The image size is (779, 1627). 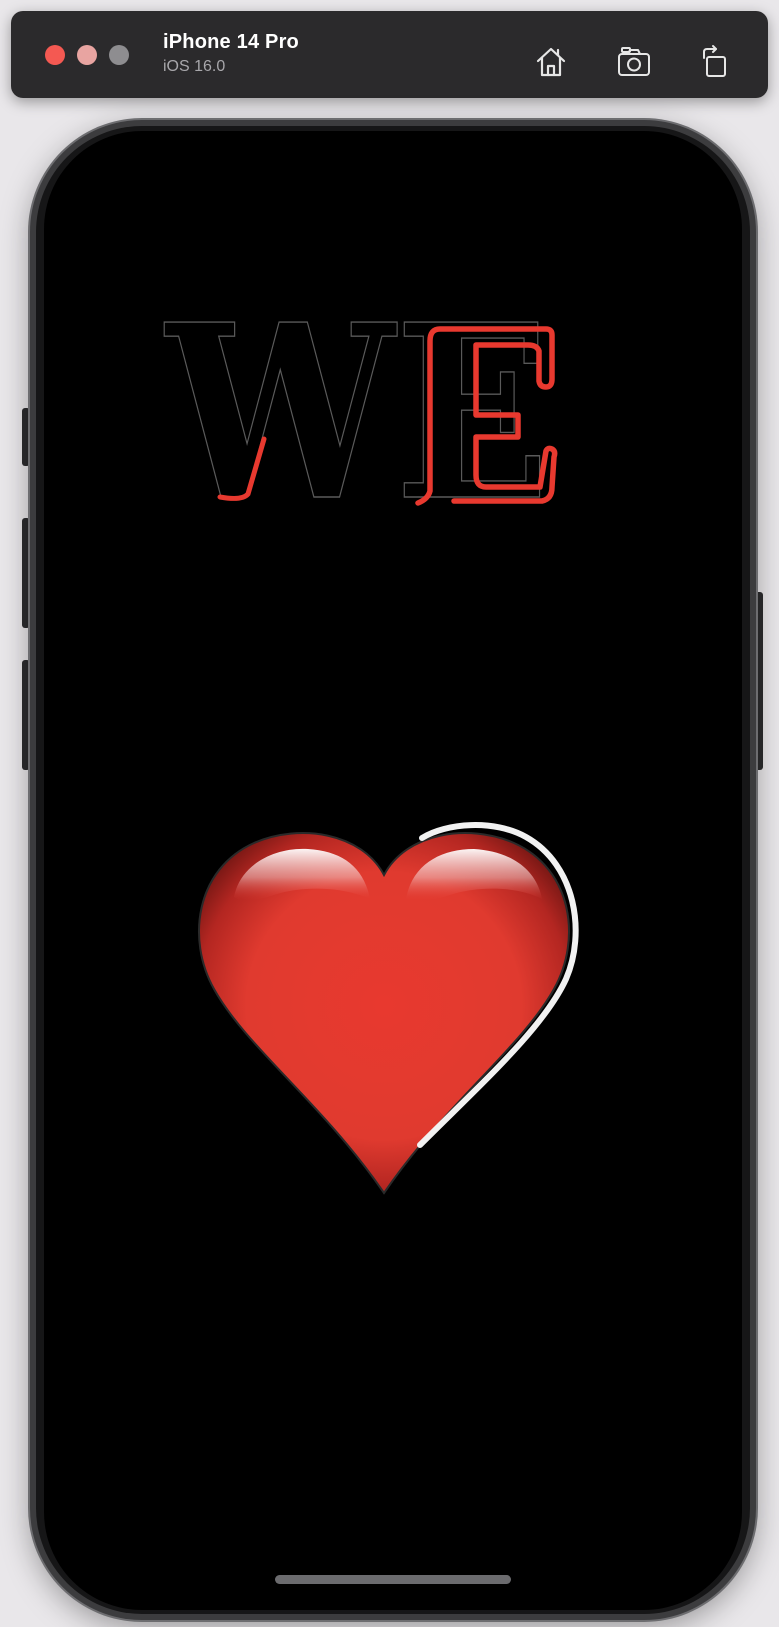 I want to click on minimize-window-button, so click(x=87, y=55).